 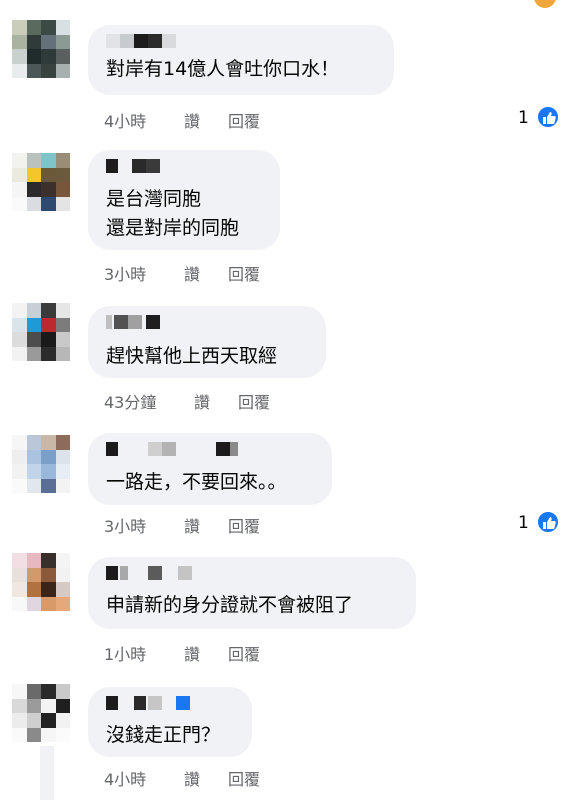 I want to click on comment-bubble: 對岸有14億人會吐你口水！, so click(x=241, y=60).